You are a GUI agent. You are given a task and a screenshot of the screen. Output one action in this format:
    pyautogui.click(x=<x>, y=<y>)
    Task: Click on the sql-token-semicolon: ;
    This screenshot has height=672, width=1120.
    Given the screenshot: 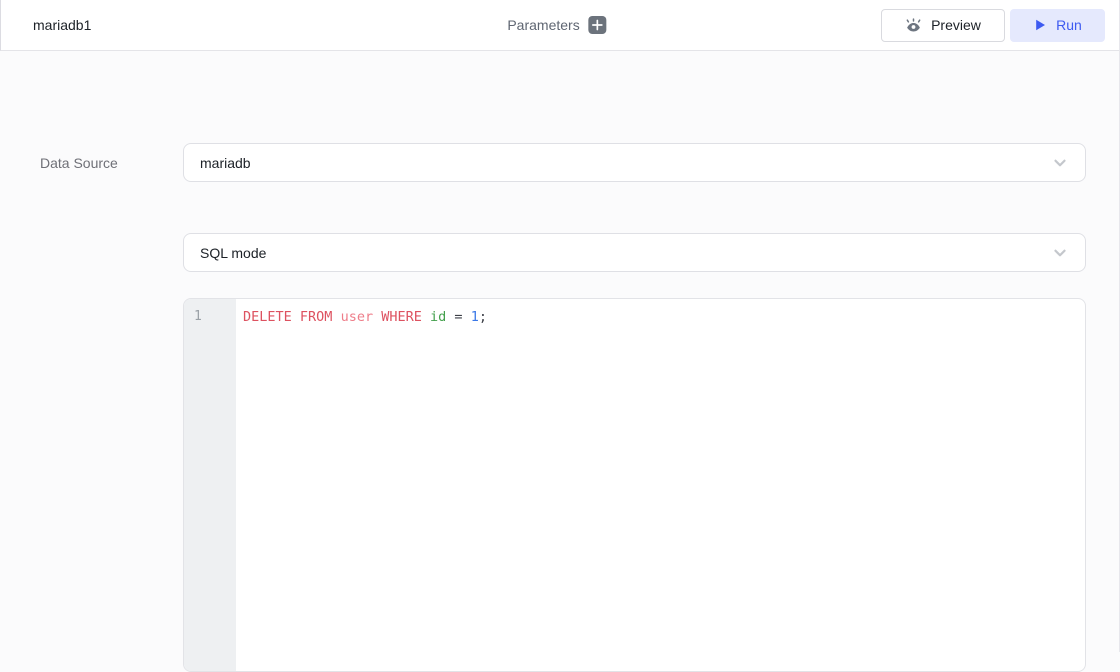 What is the action you would take?
    pyautogui.click(x=482, y=317)
    